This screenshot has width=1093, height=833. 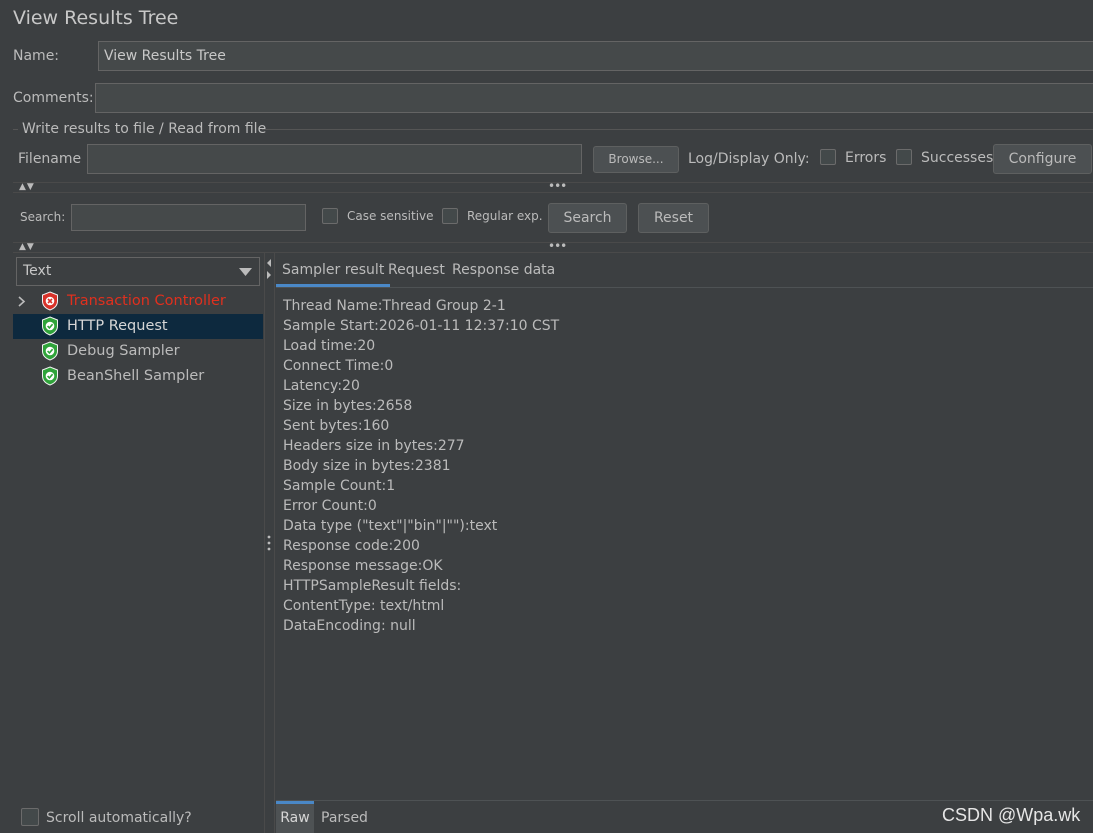 What do you see at coordinates (138, 271) in the screenshot?
I see `renderer-select: Text` at bounding box center [138, 271].